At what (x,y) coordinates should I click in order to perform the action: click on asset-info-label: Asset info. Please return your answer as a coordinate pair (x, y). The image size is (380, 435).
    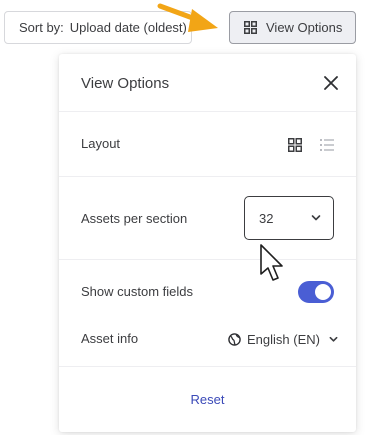
    Looking at the image, I should click on (110, 338).